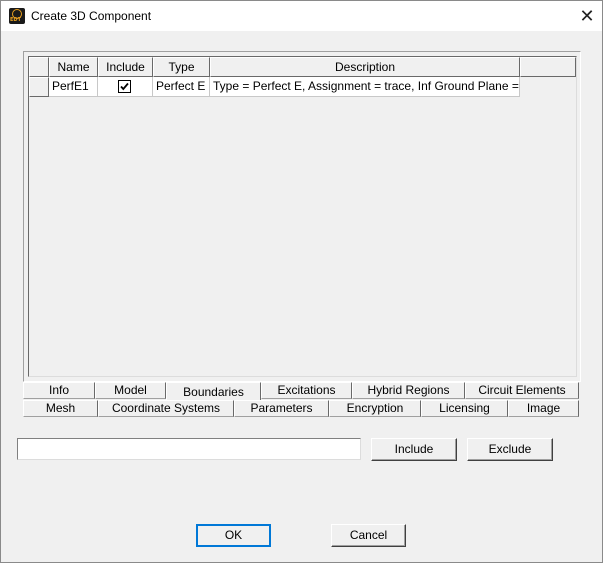  What do you see at coordinates (166, 408) in the screenshot?
I see `tab-coordinate-systems: Coordinate Systems` at bounding box center [166, 408].